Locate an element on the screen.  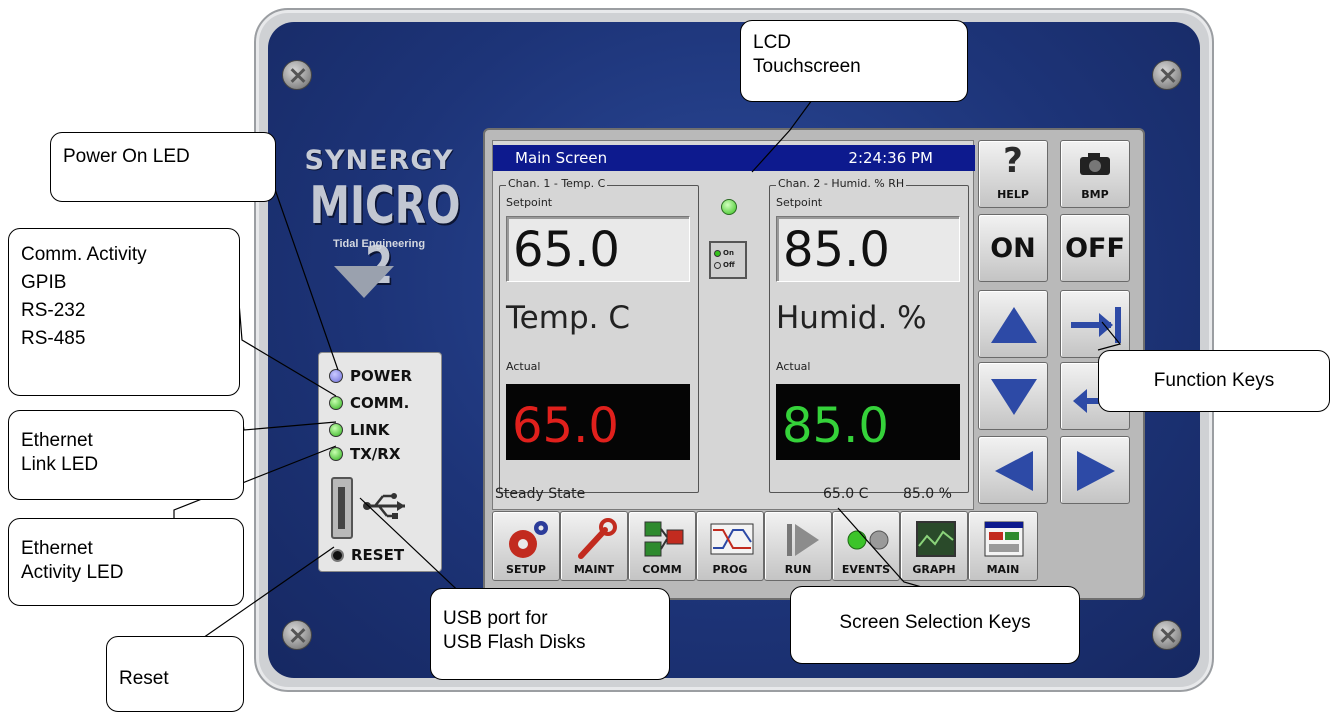
leader-link is located at coordinates (289, 424).